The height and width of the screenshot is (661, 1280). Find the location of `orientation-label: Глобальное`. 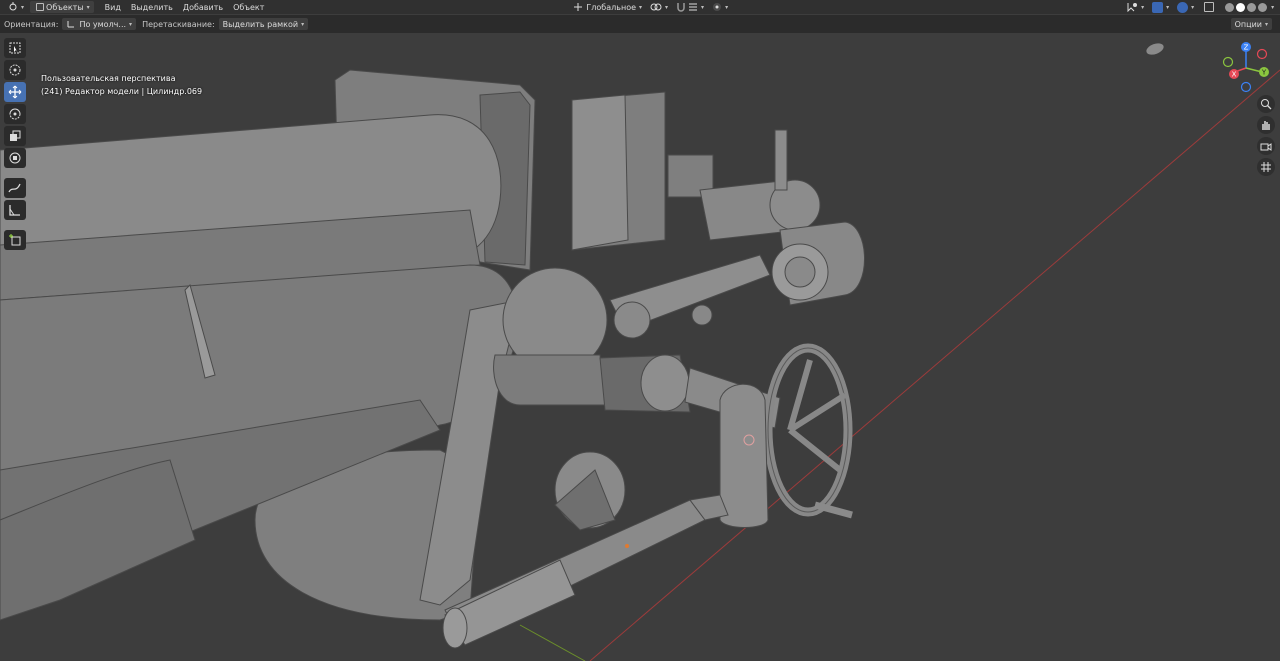

orientation-label: Глобальное is located at coordinates (611, 7).